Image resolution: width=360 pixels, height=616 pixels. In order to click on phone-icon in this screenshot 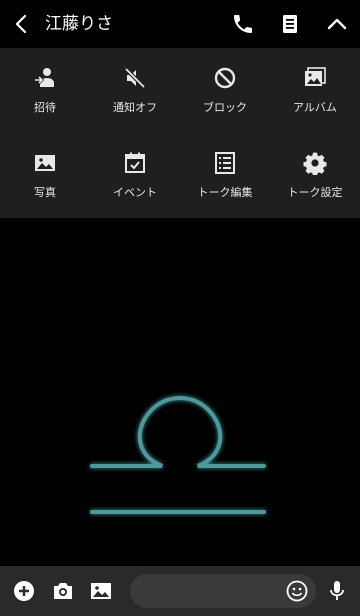, I will do `click(243, 24)`.